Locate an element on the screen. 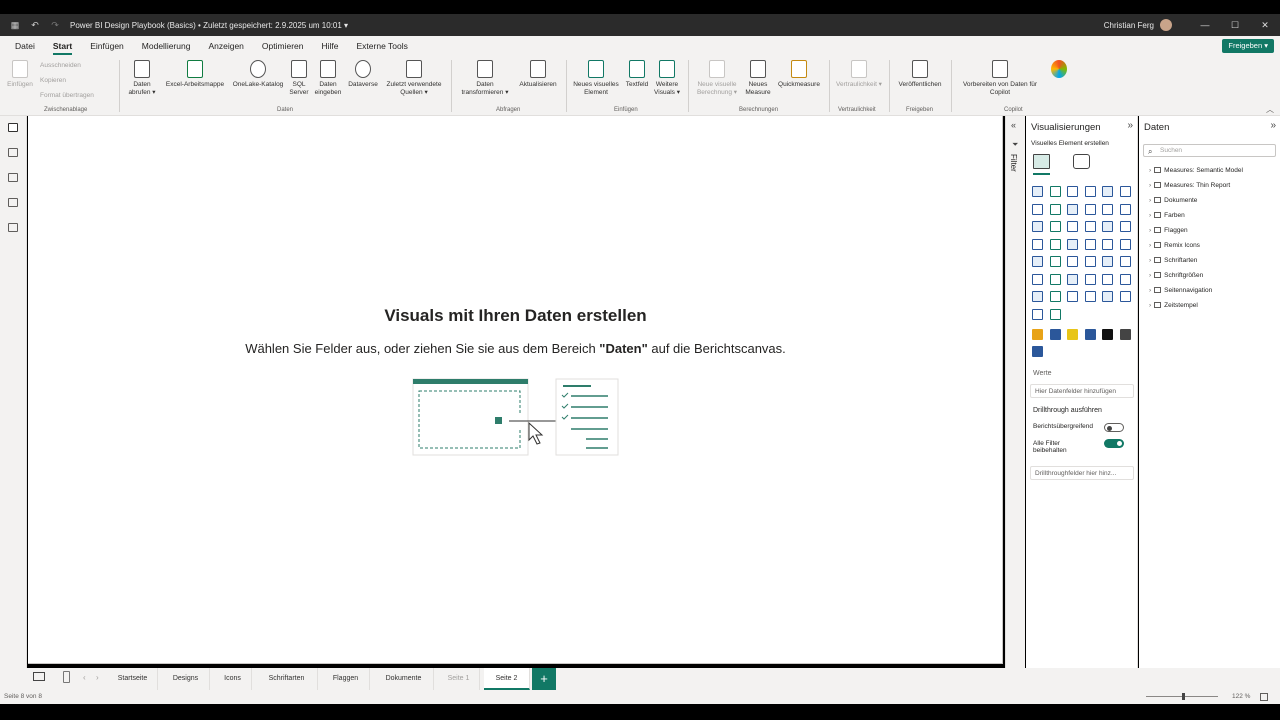  new-visual-button: Neues visuelles Element is located at coordinates (596, 78).